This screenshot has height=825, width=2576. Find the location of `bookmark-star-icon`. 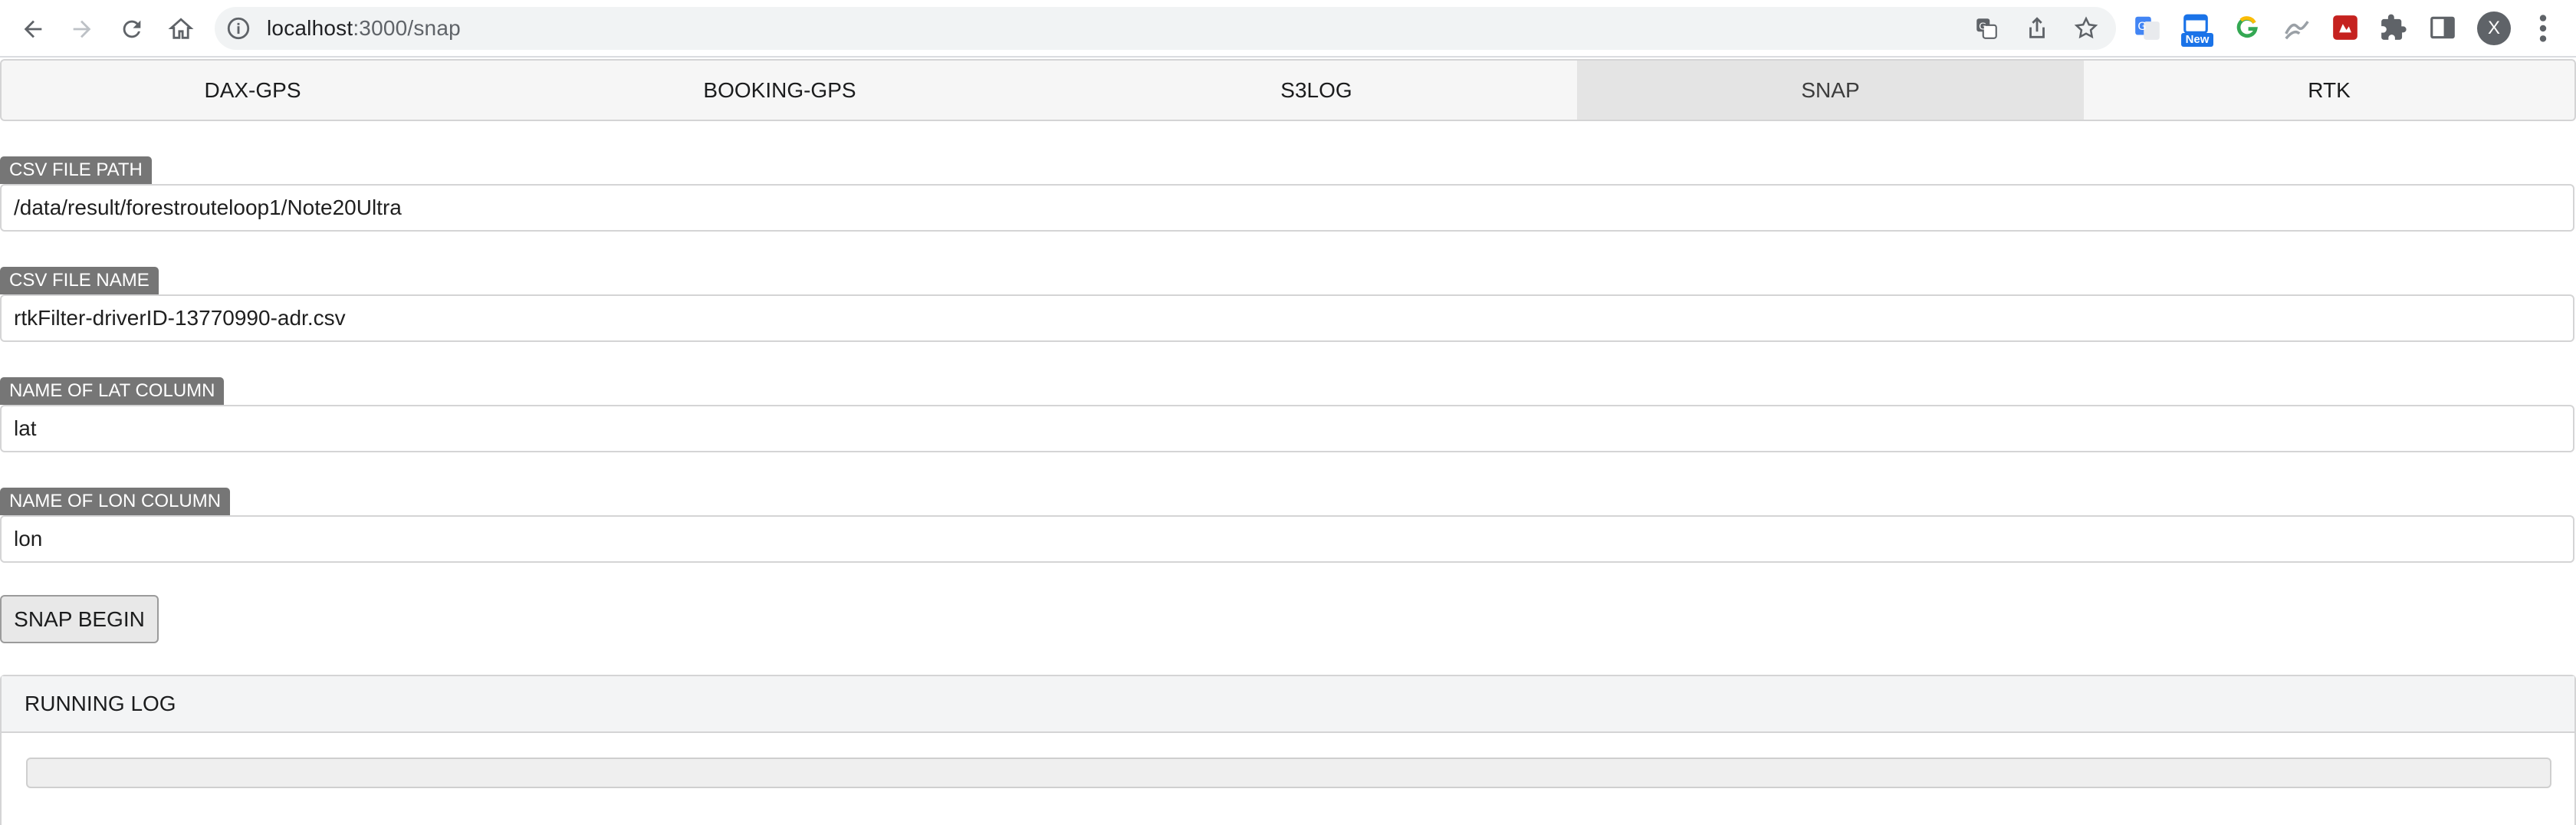

bookmark-star-icon is located at coordinates (2086, 28).